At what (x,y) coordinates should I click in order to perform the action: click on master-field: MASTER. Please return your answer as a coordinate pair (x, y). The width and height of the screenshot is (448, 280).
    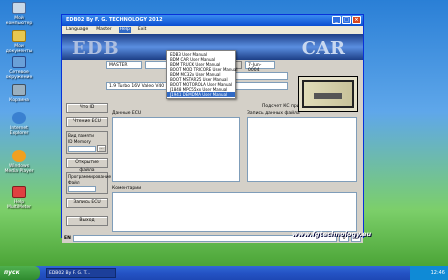
    Looking at the image, I should click on (124, 65).